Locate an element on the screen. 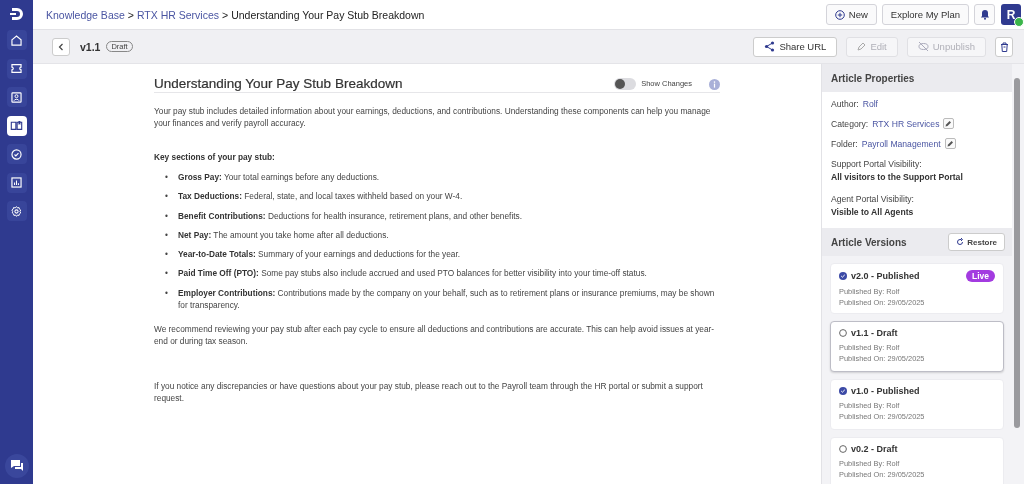  property-link: Payroll Management is located at coordinates (901, 143).